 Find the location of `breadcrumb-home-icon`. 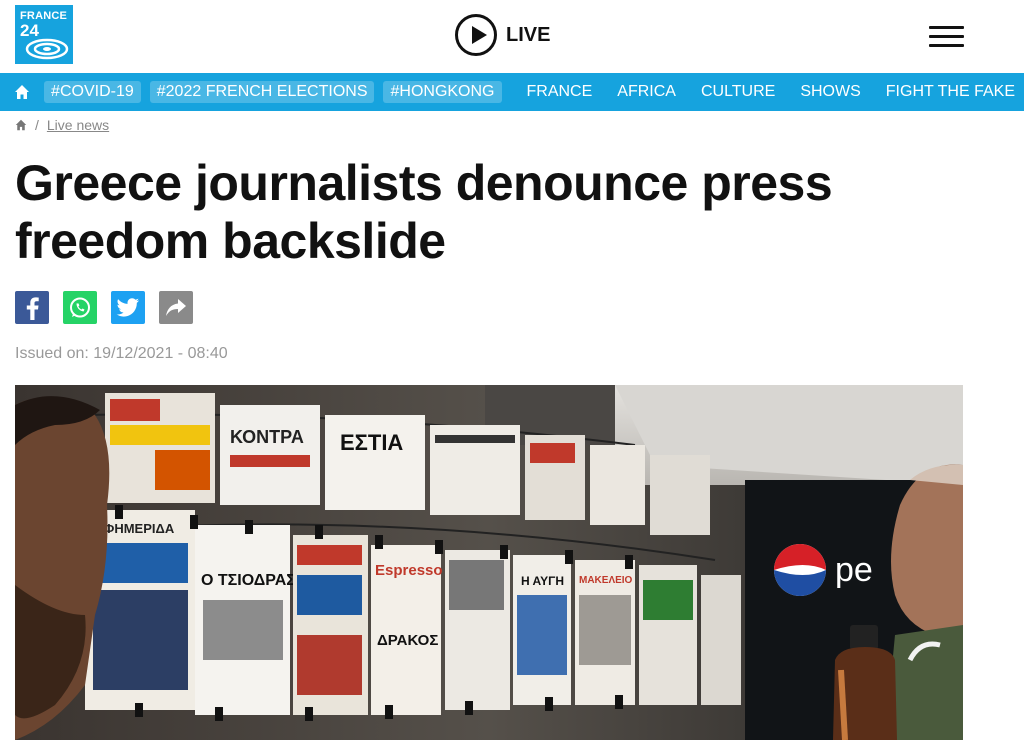

breadcrumb-home-icon is located at coordinates (21, 125).